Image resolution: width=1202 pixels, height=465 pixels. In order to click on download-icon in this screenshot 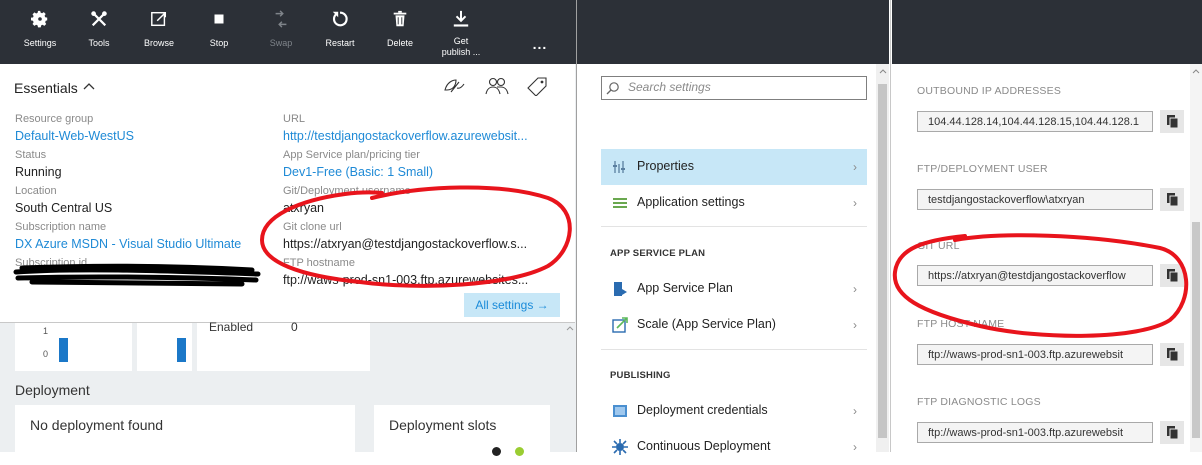, I will do `click(461, 18)`.